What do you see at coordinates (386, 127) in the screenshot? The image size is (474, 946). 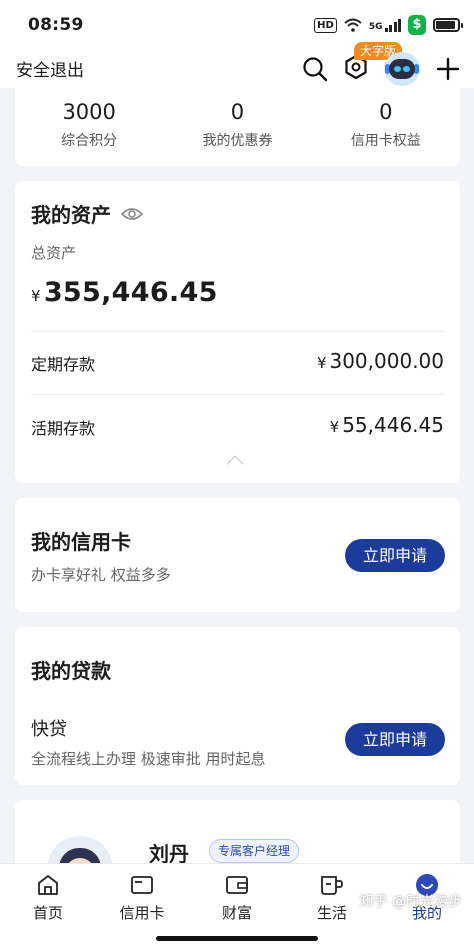 I see `stat-card-benefits: 0 信用卡权益` at bounding box center [386, 127].